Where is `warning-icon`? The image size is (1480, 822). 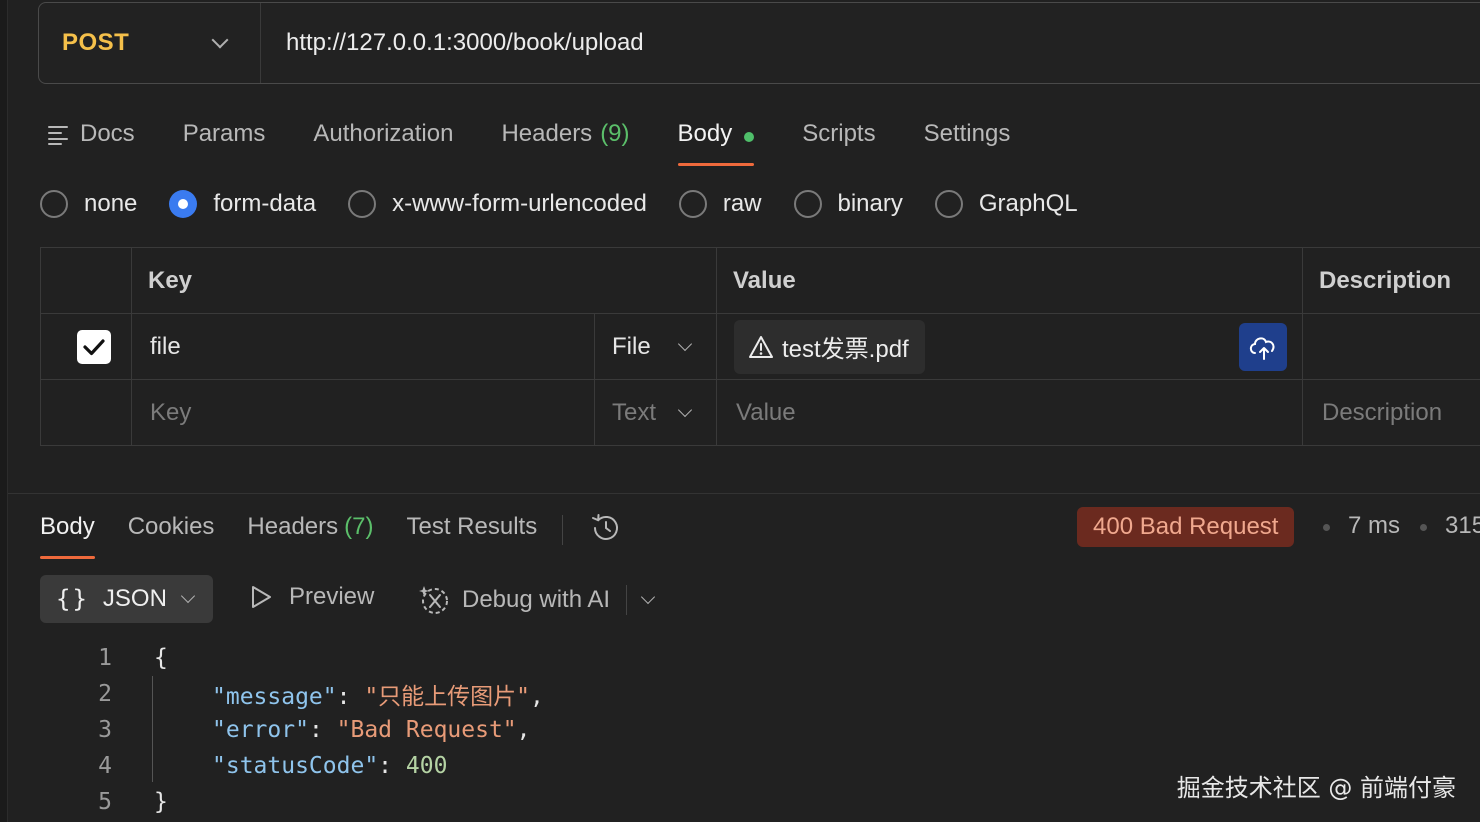 warning-icon is located at coordinates (761, 346).